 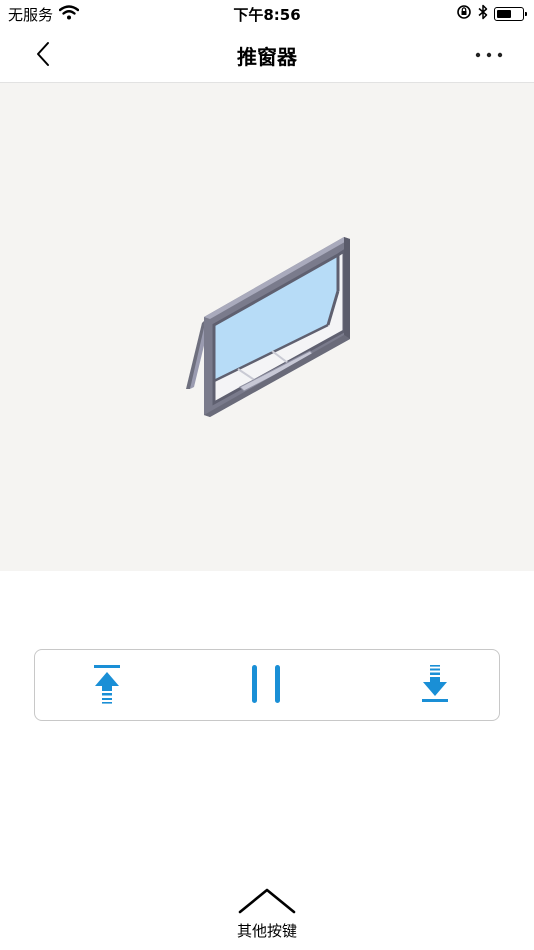 I want to click on page-title: 推窗器, so click(x=267, y=57).